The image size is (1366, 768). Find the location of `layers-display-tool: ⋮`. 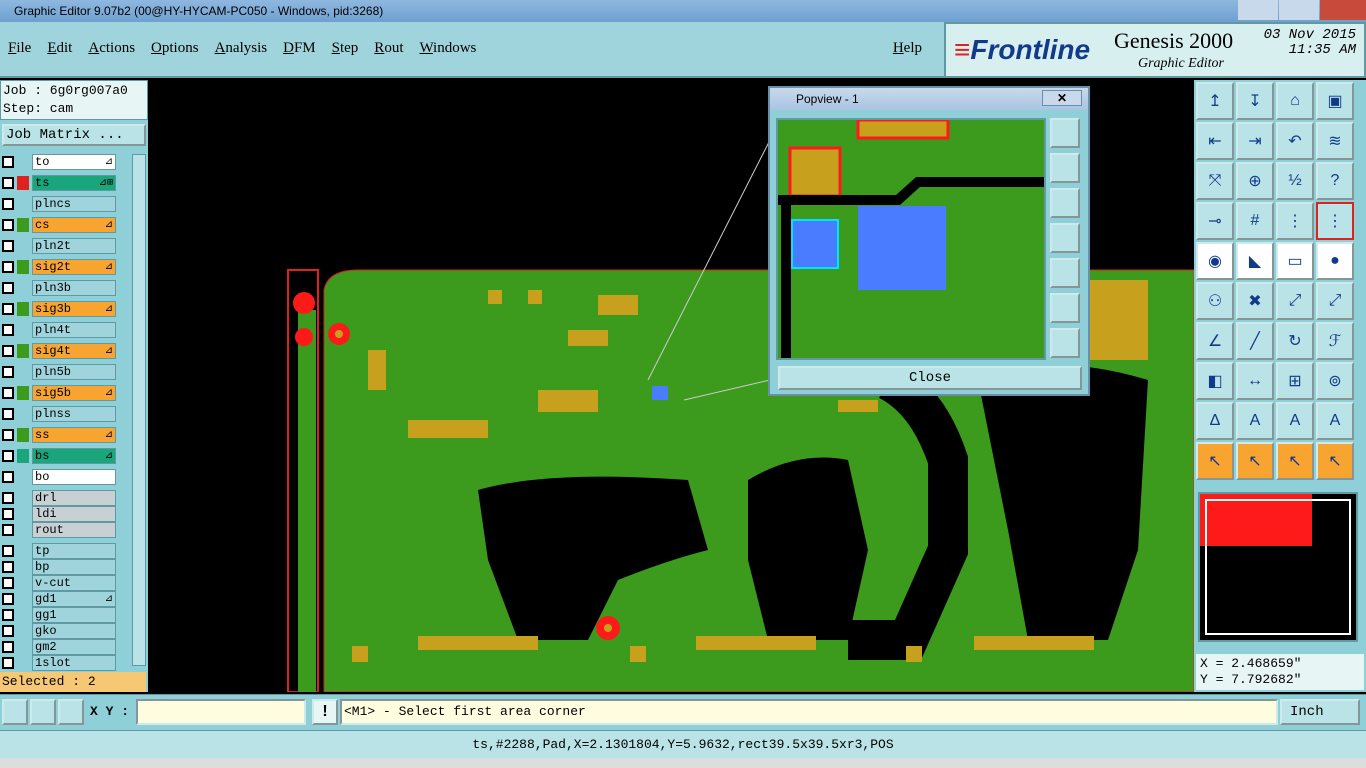

layers-display-tool: ⋮ is located at coordinates (1335, 221).